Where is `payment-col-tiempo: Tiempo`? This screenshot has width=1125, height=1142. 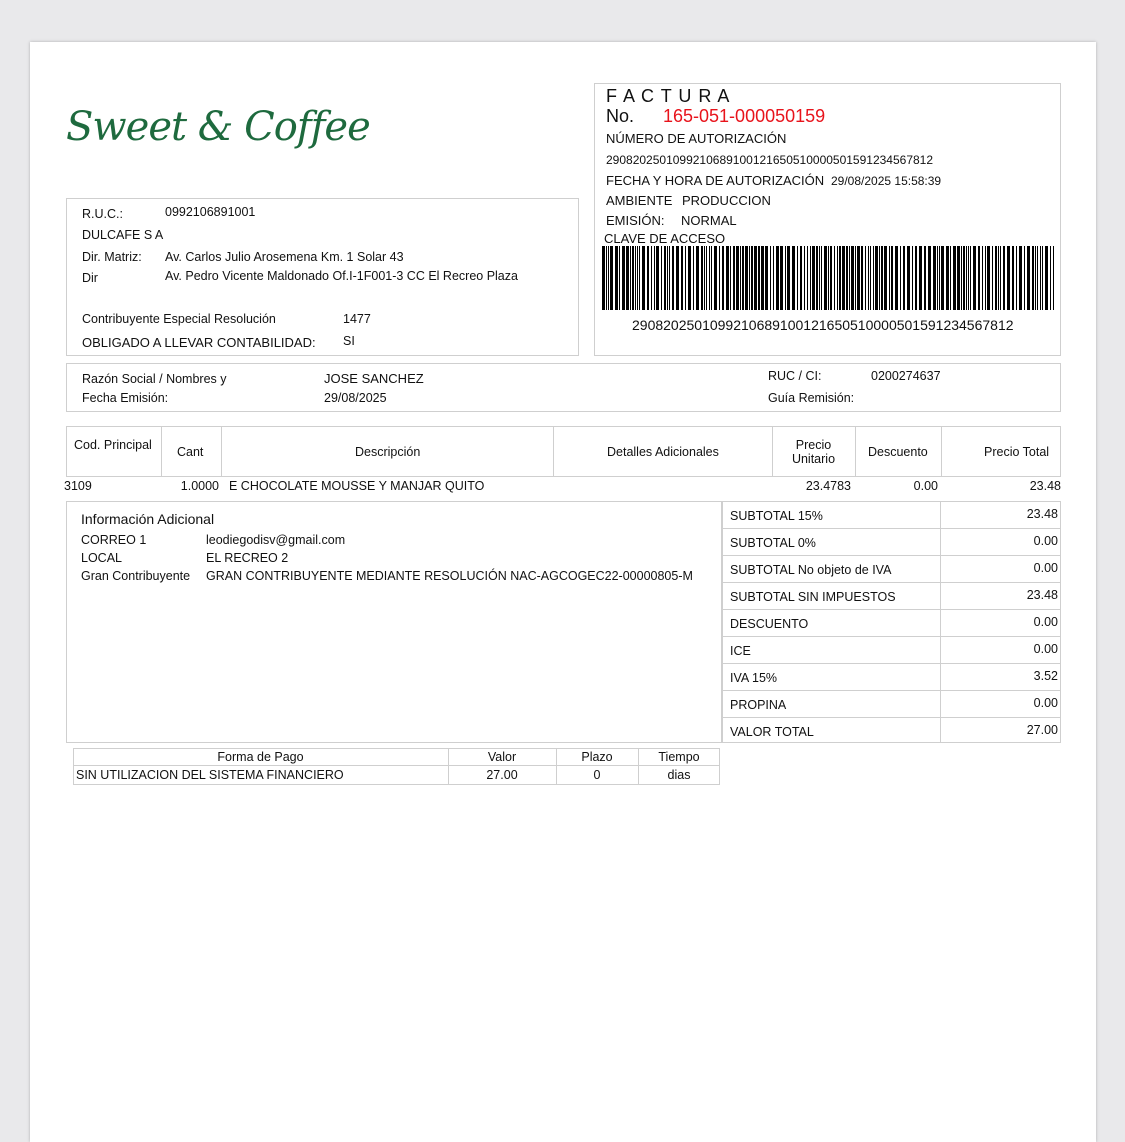 payment-col-tiempo: Tiempo is located at coordinates (679, 757).